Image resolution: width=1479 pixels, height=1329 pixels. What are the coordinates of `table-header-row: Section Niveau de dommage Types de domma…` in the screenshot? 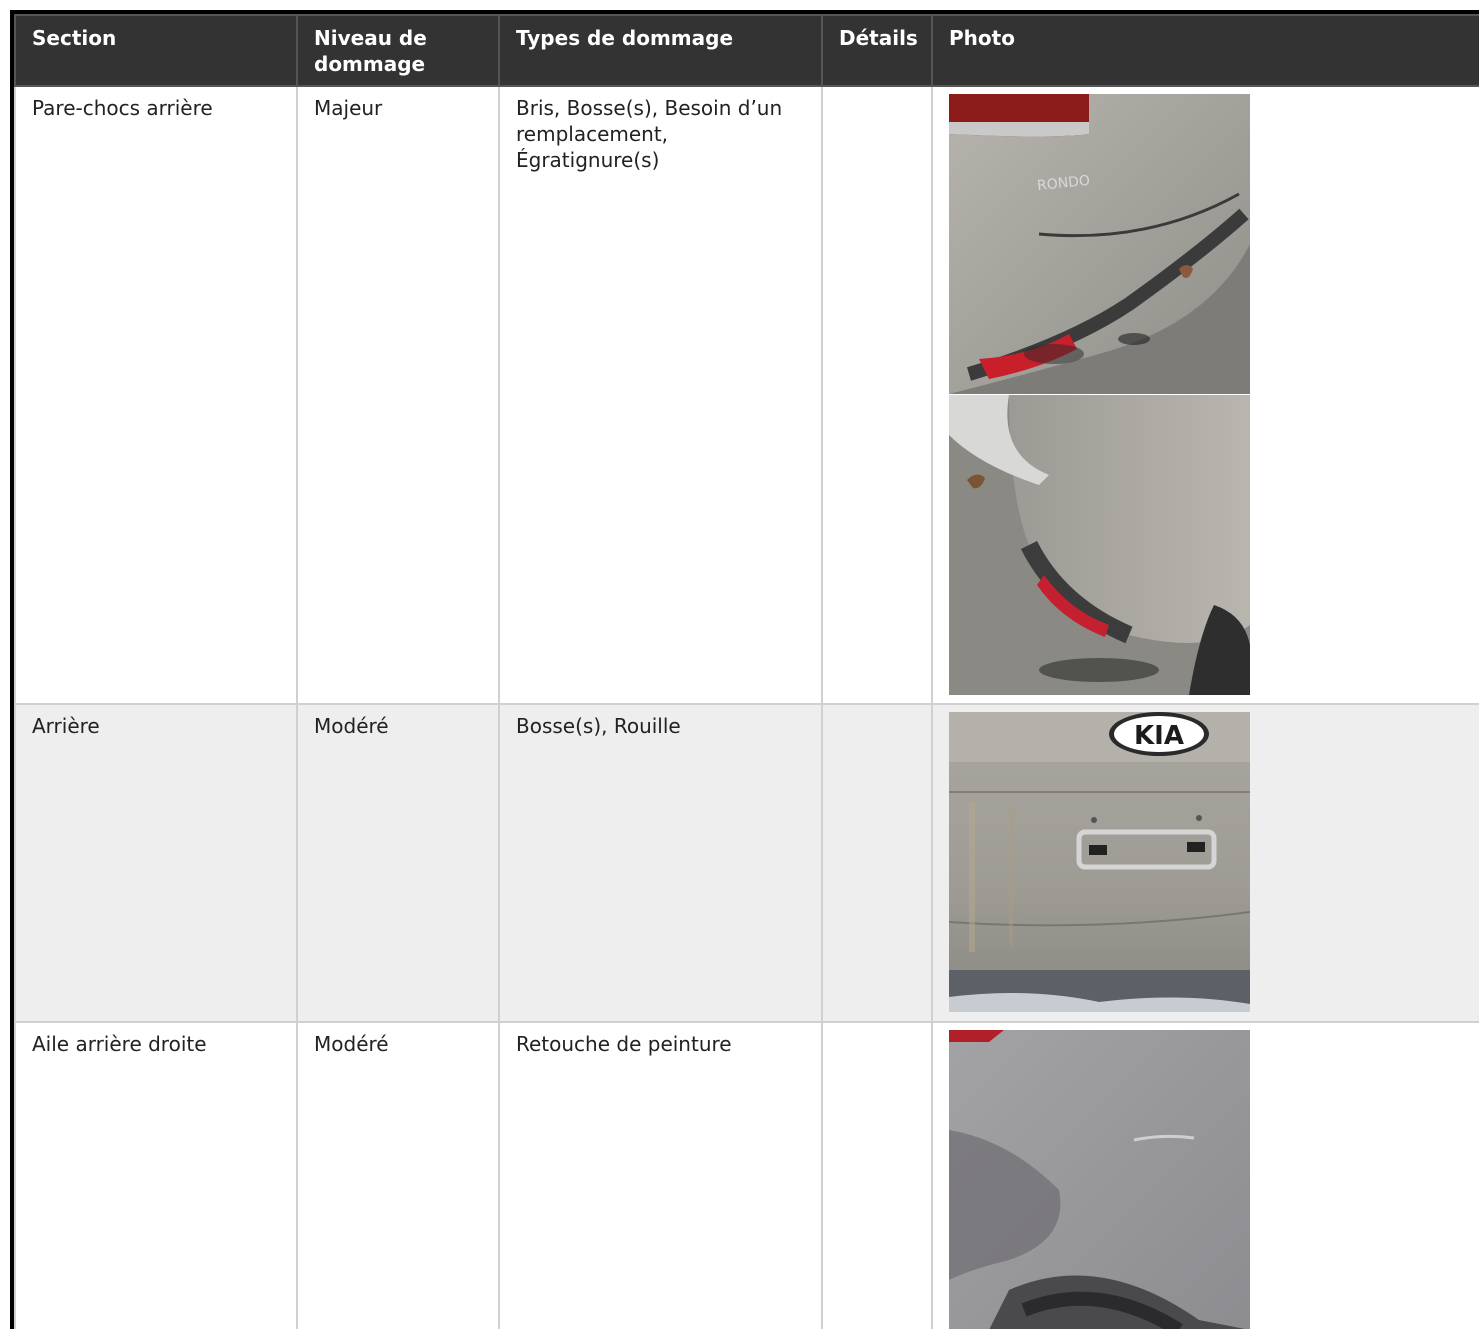 It's located at (746, 50).